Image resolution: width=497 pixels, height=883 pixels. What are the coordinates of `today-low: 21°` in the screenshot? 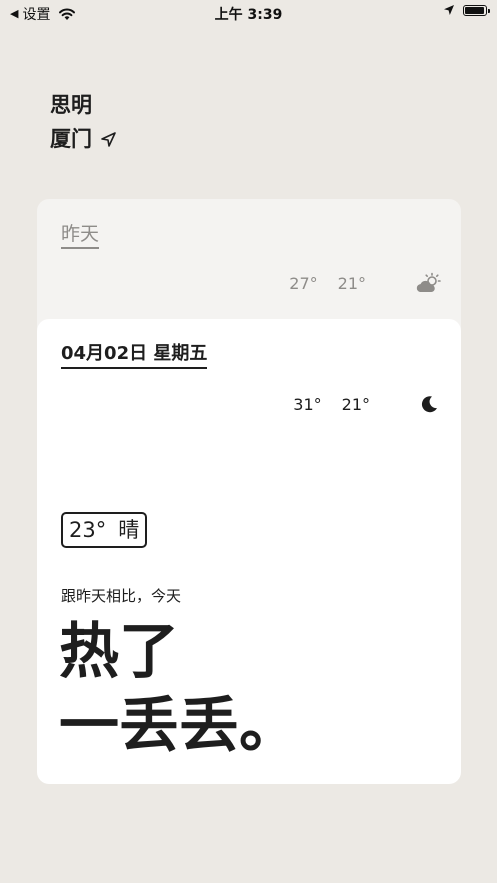 It's located at (355, 404).